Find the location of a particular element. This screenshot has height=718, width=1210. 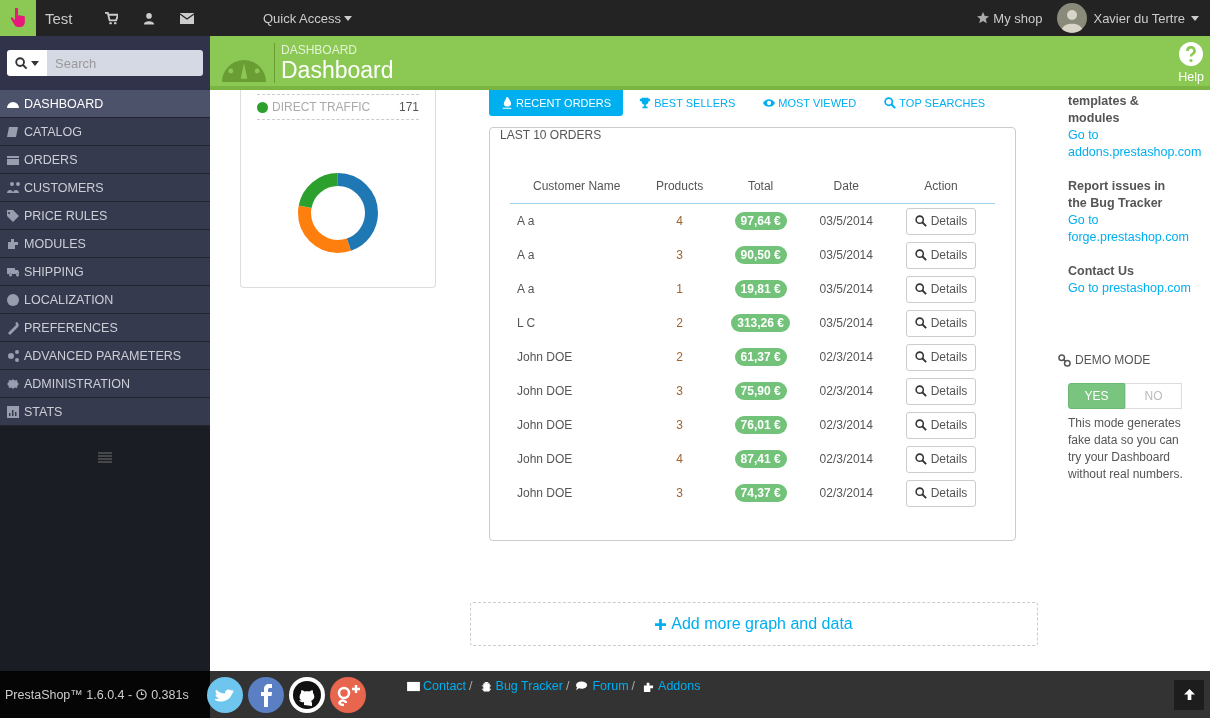

hand-pointer-icon is located at coordinates (18, 18).